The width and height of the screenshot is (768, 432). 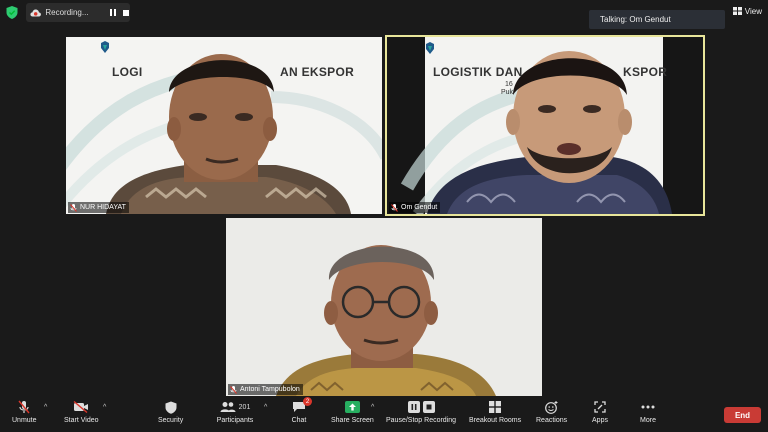 I want to click on start-video-button: Start Video, so click(x=81, y=412).